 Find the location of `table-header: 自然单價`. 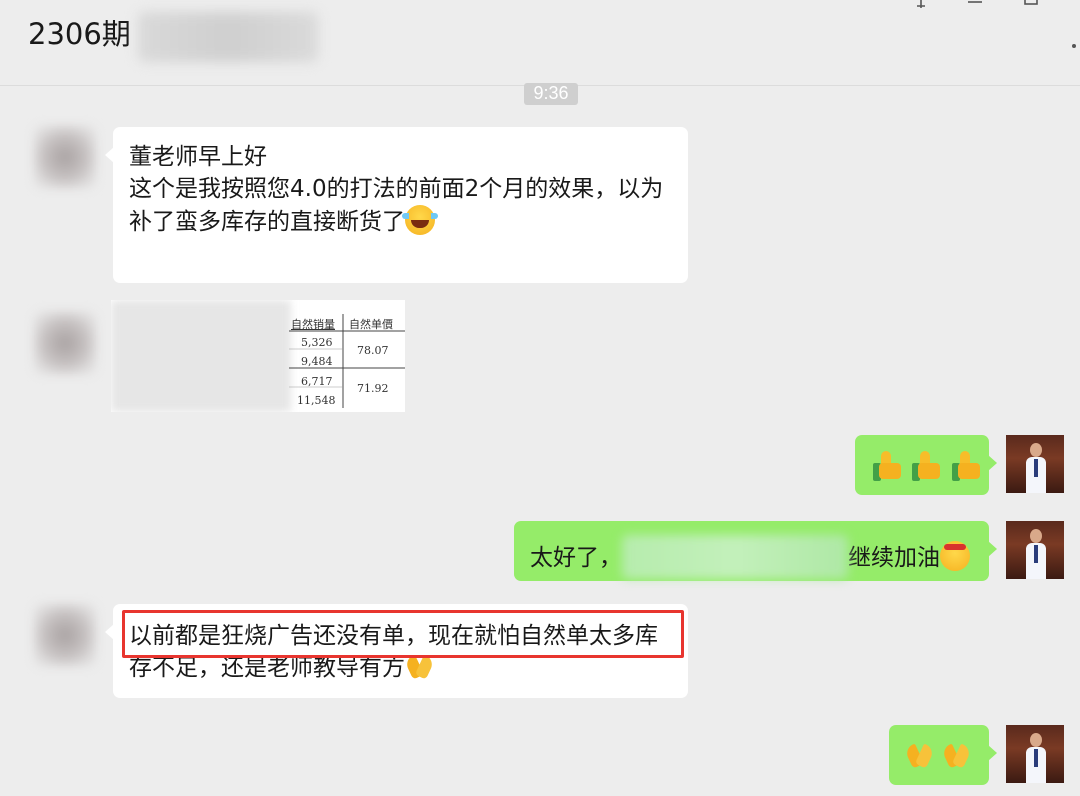

table-header: 自然单價 is located at coordinates (371, 324).